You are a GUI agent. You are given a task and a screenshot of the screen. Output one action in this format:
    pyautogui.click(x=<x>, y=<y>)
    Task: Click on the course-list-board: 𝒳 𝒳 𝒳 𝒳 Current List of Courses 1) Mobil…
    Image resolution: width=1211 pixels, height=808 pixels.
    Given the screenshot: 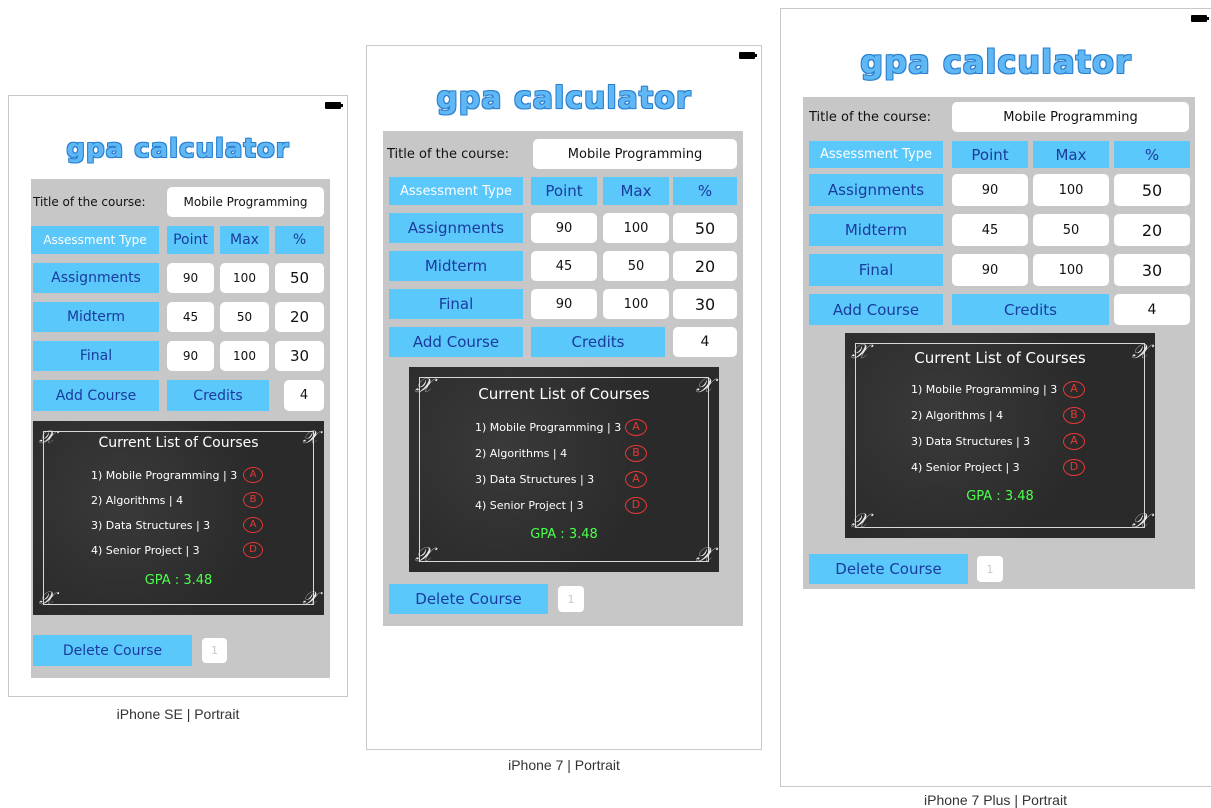 What is the action you would take?
    pyautogui.click(x=1000, y=435)
    